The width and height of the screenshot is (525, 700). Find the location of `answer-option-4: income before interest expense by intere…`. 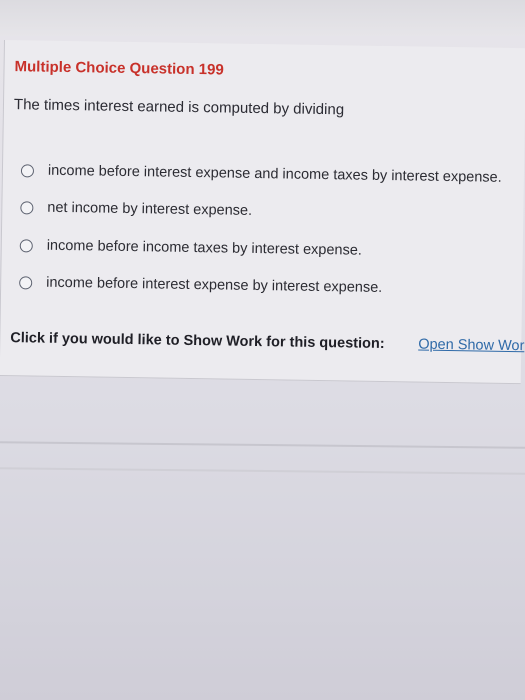

answer-option-4: income before interest expense by intere… is located at coordinates (272, 286).